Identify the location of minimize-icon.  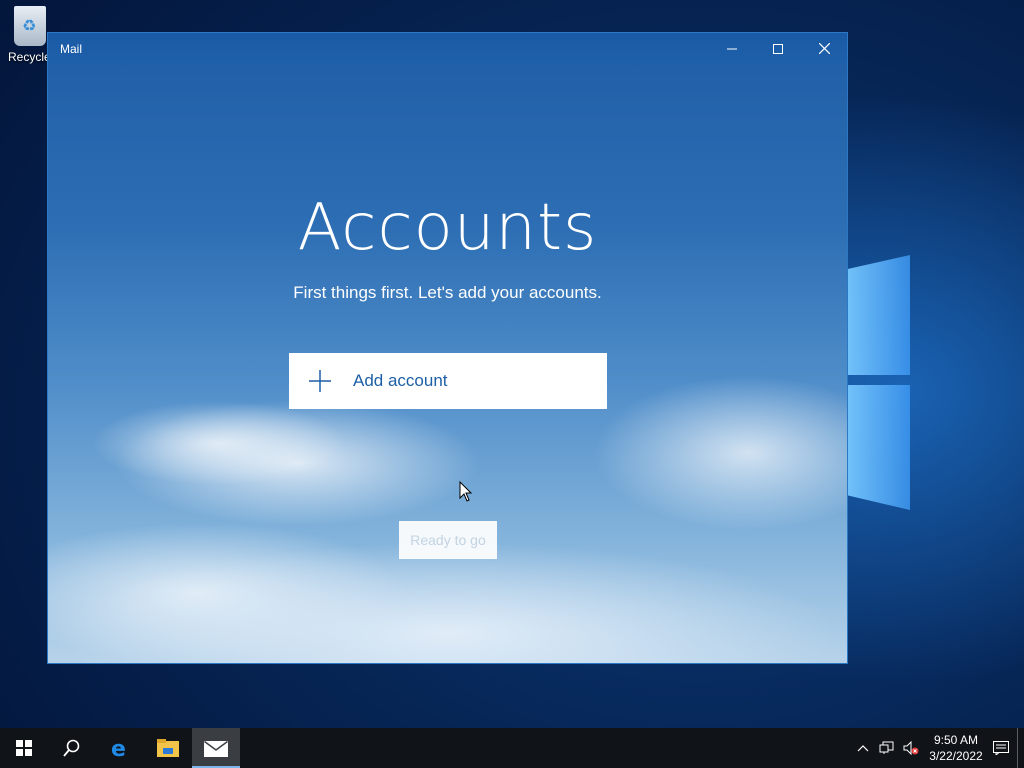
(732, 48).